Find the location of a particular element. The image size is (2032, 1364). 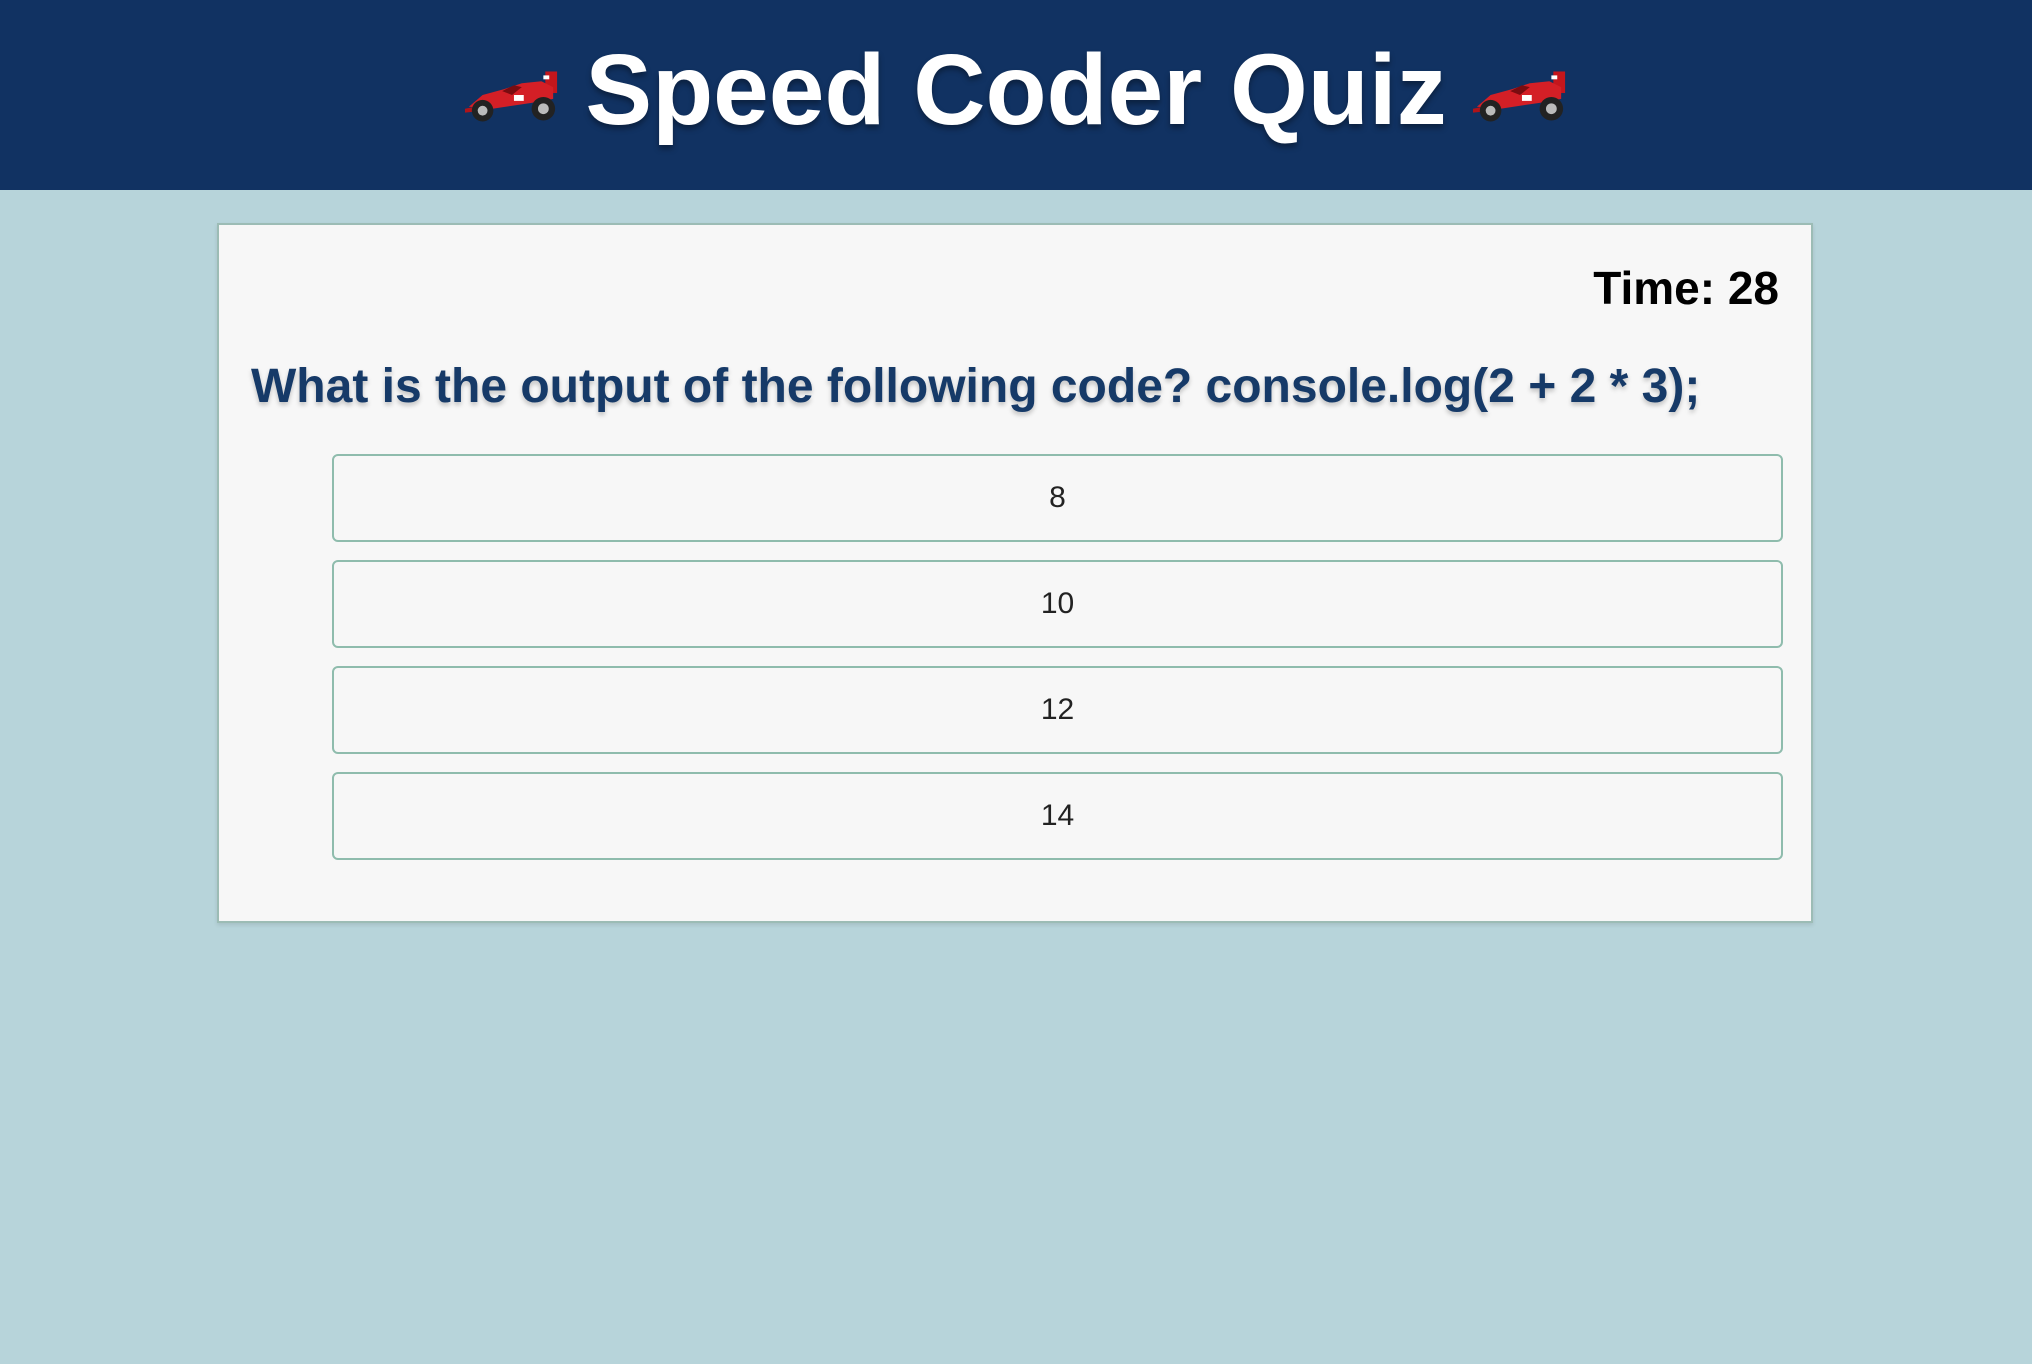

answer-button: 8 is located at coordinates (1057, 498).